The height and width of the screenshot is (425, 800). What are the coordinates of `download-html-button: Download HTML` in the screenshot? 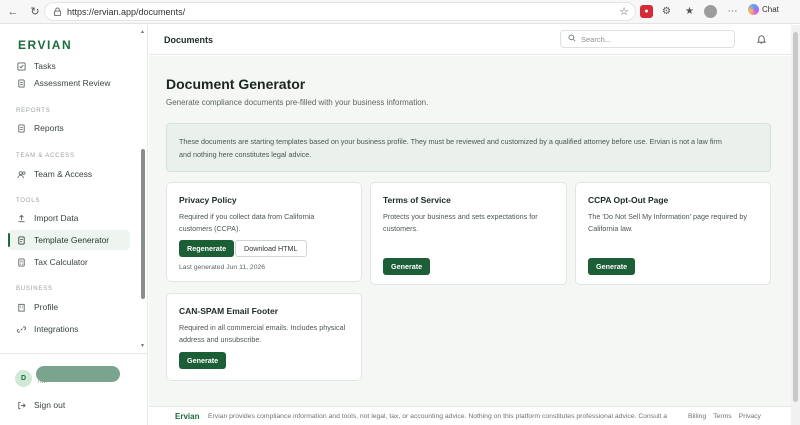 It's located at (271, 248).